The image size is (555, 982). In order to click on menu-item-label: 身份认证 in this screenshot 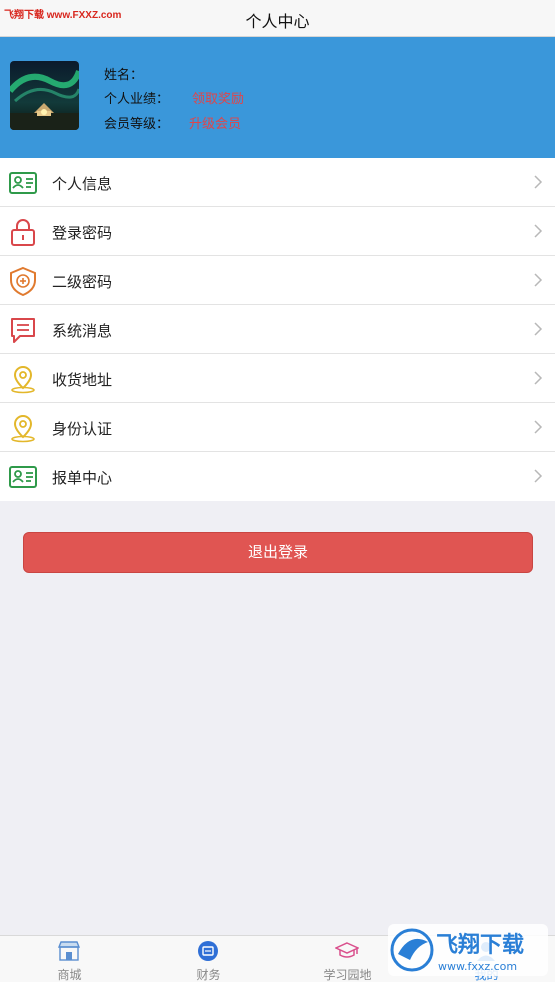, I will do `click(82, 429)`.